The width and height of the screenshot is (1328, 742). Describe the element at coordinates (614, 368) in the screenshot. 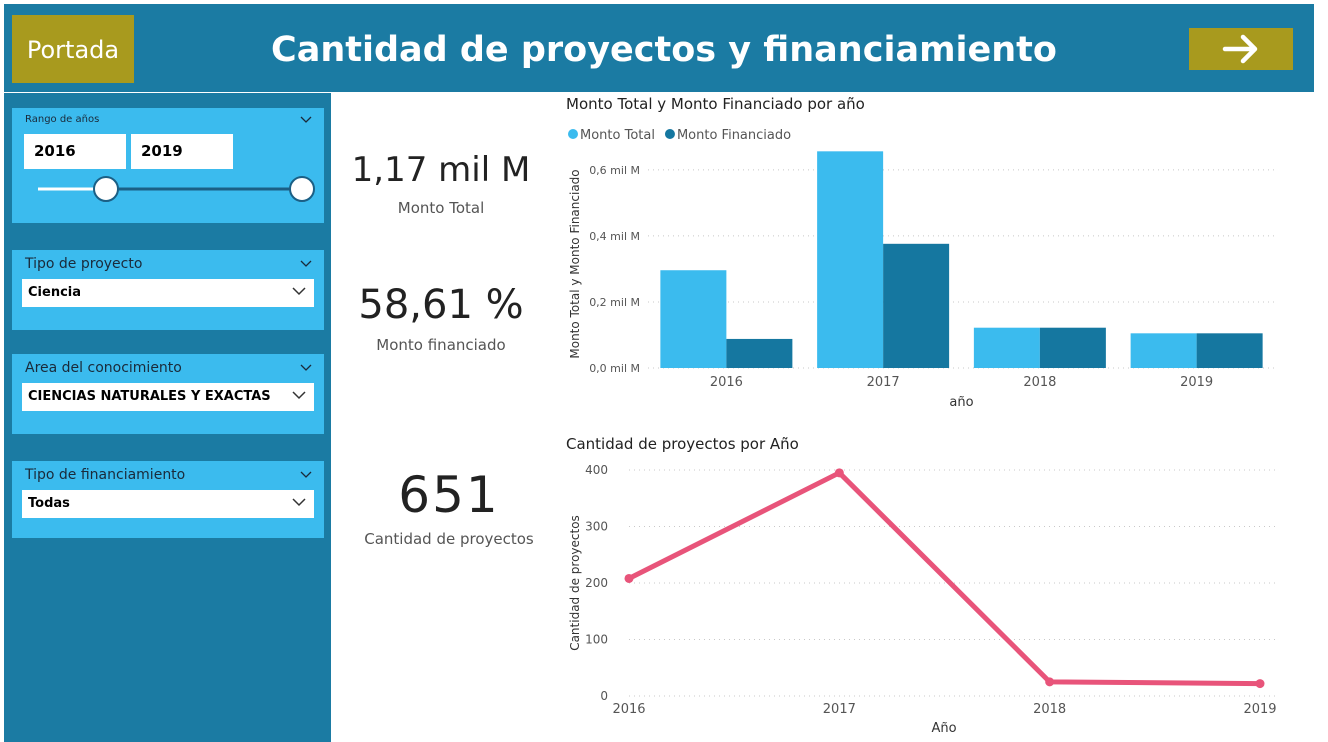

I see `y-tick-label: 0,0 mil M` at that location.